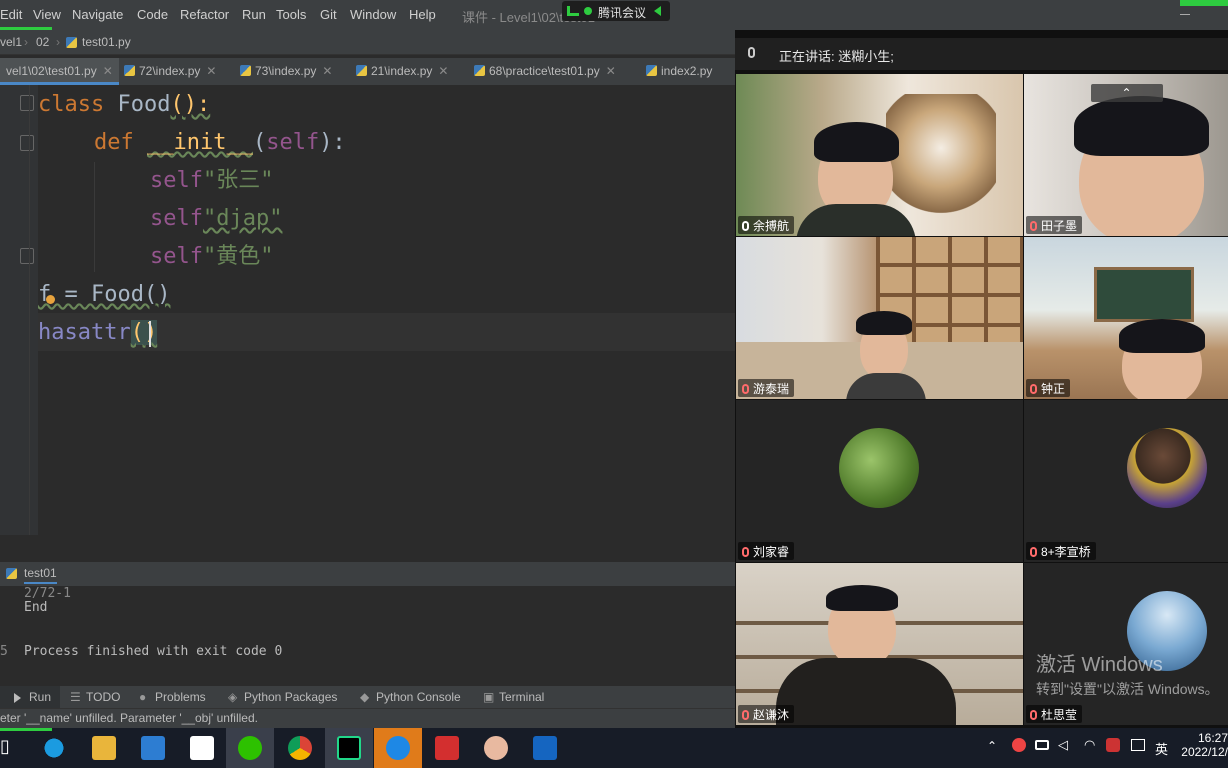 The width and height of the screenshot is (1228, 768). I want to click on wechat-icon, so click(250, 748).